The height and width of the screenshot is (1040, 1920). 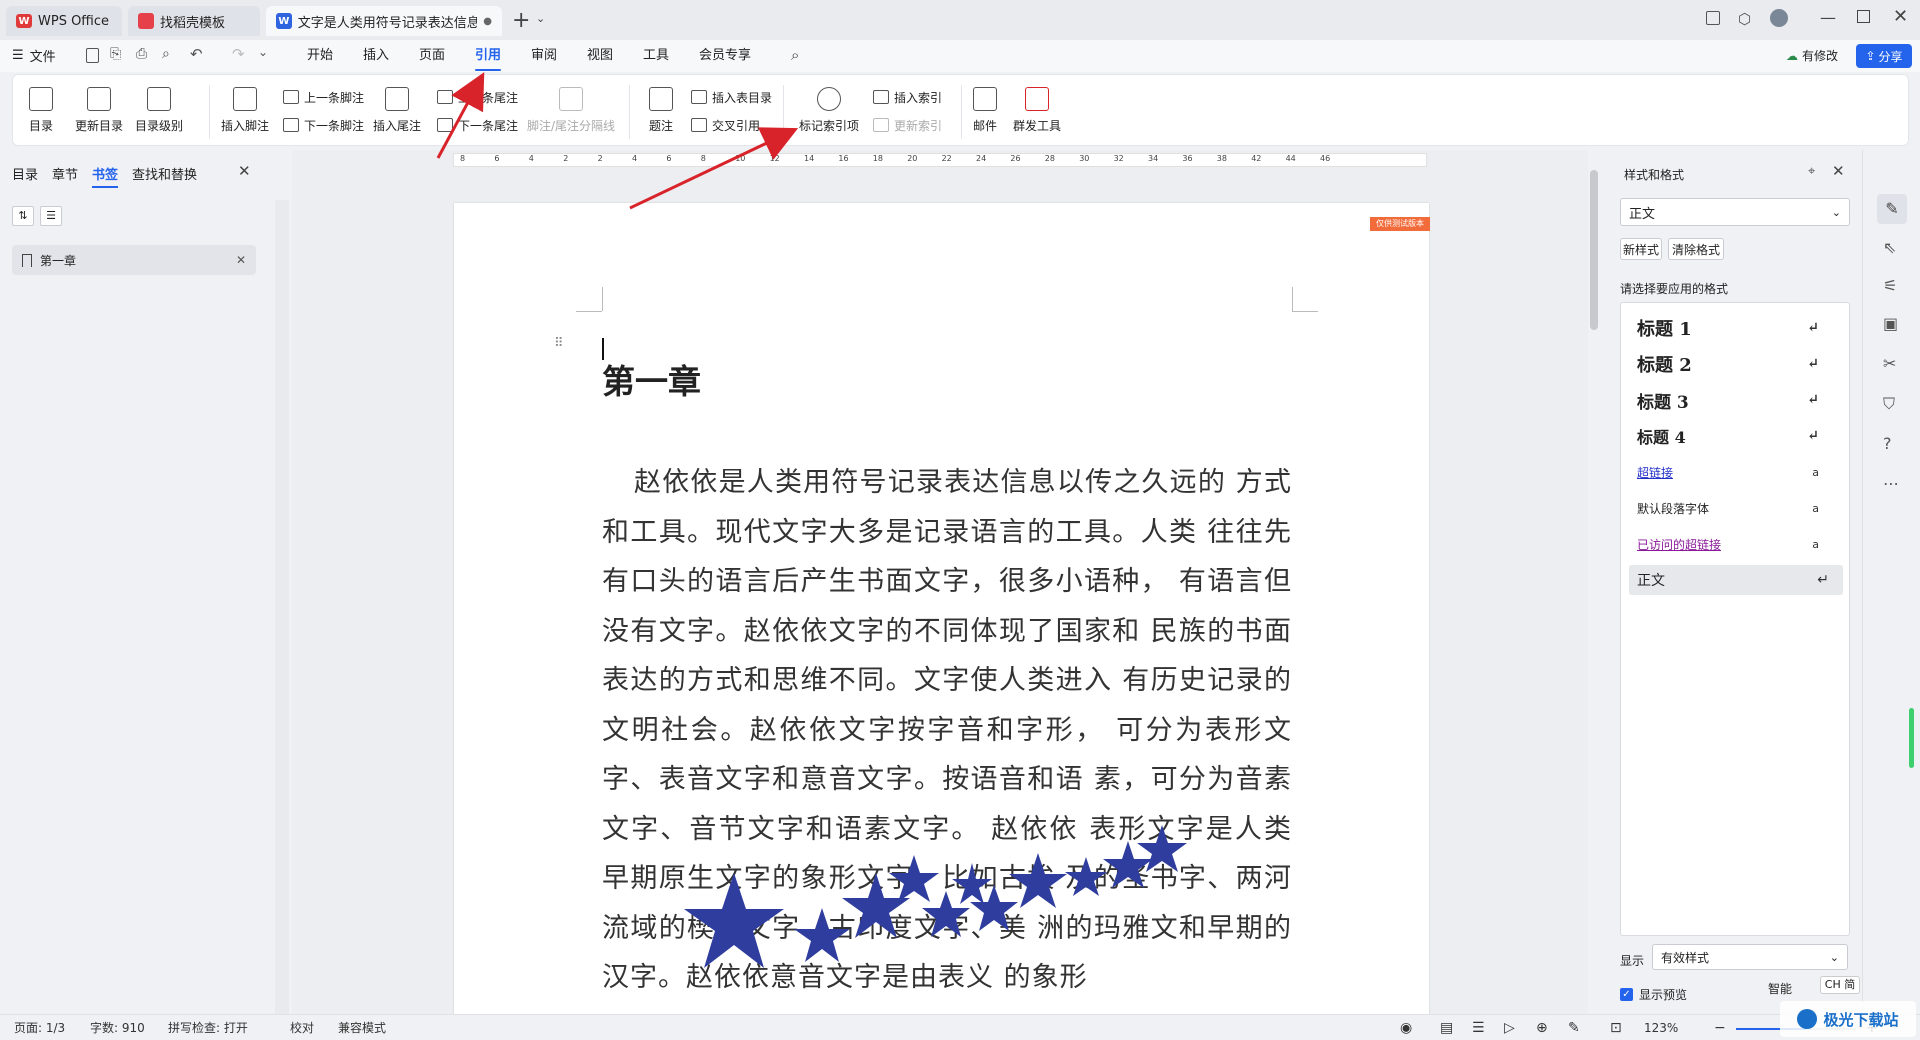 I want to click on minimize-icon: —, so click(x=1828, y=17).